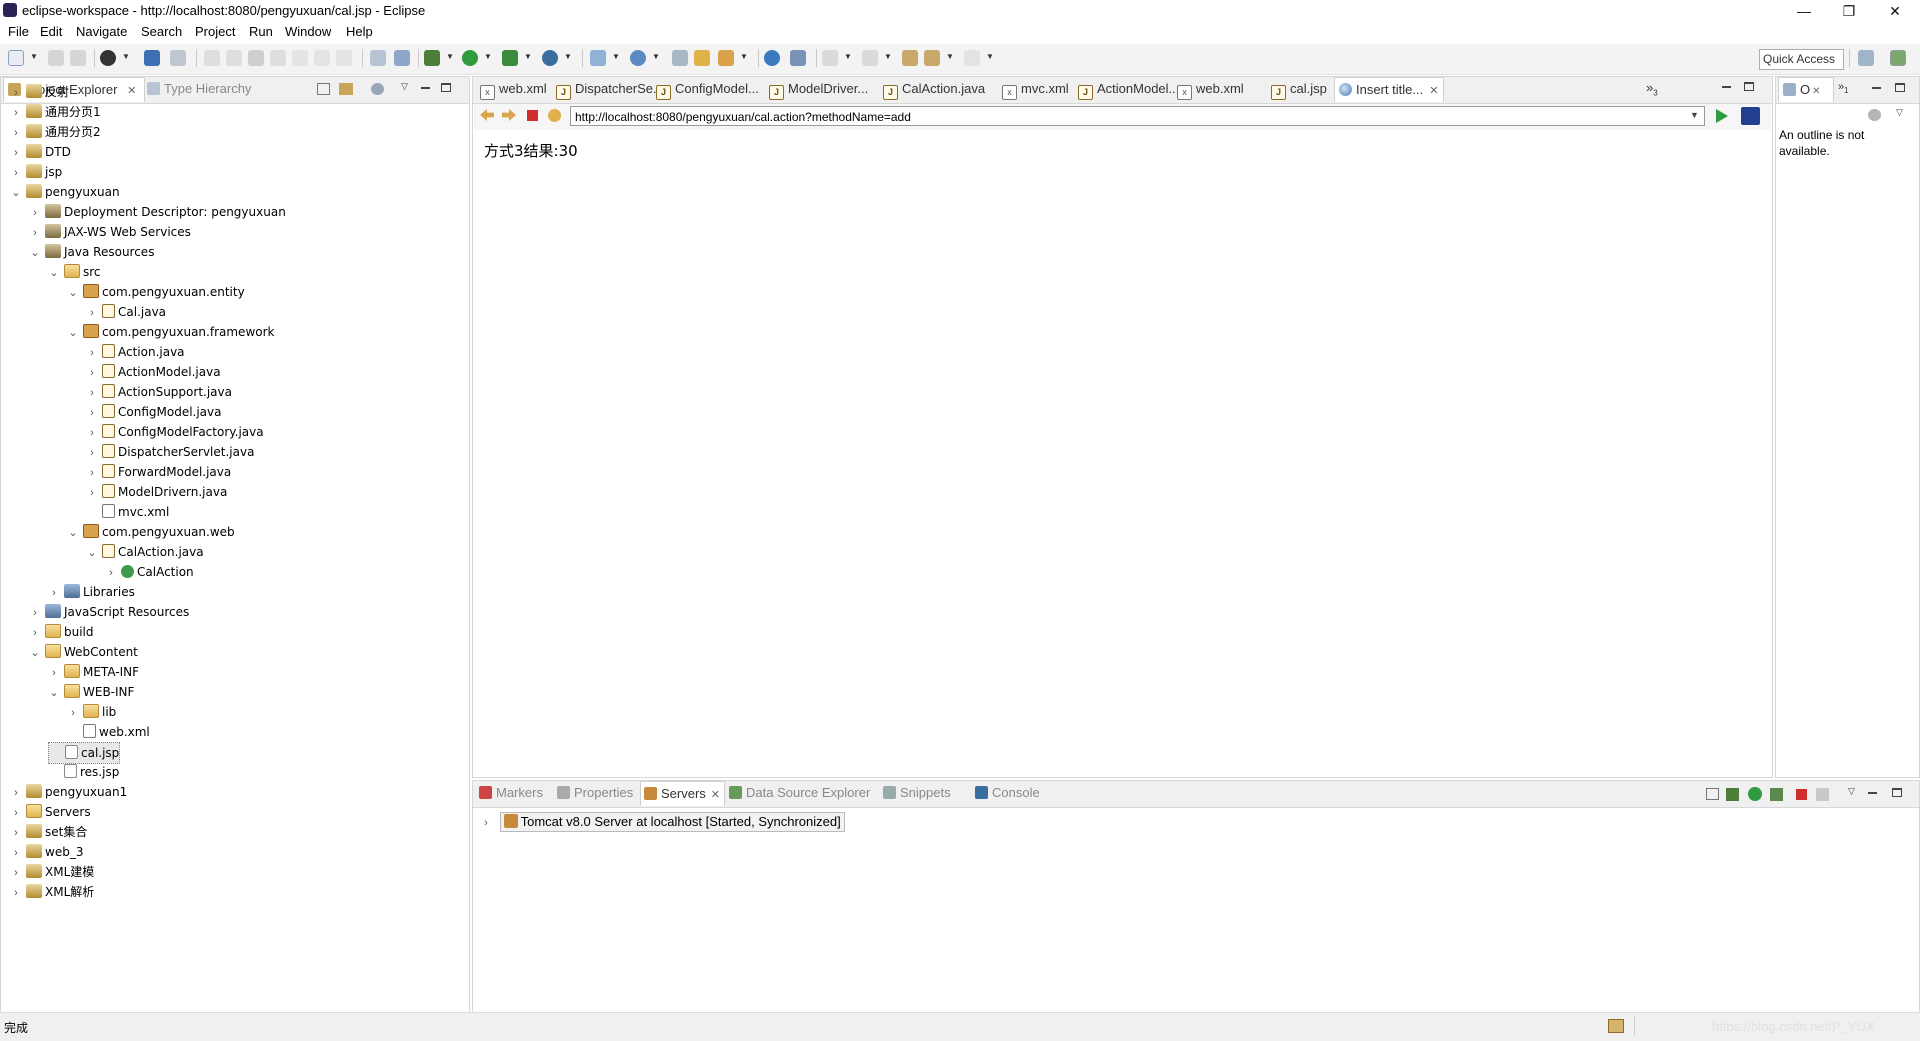 Image resolution: width=1920 pixels, height=1041 pixels. I want to click on go-icon, so click(1722, 116).